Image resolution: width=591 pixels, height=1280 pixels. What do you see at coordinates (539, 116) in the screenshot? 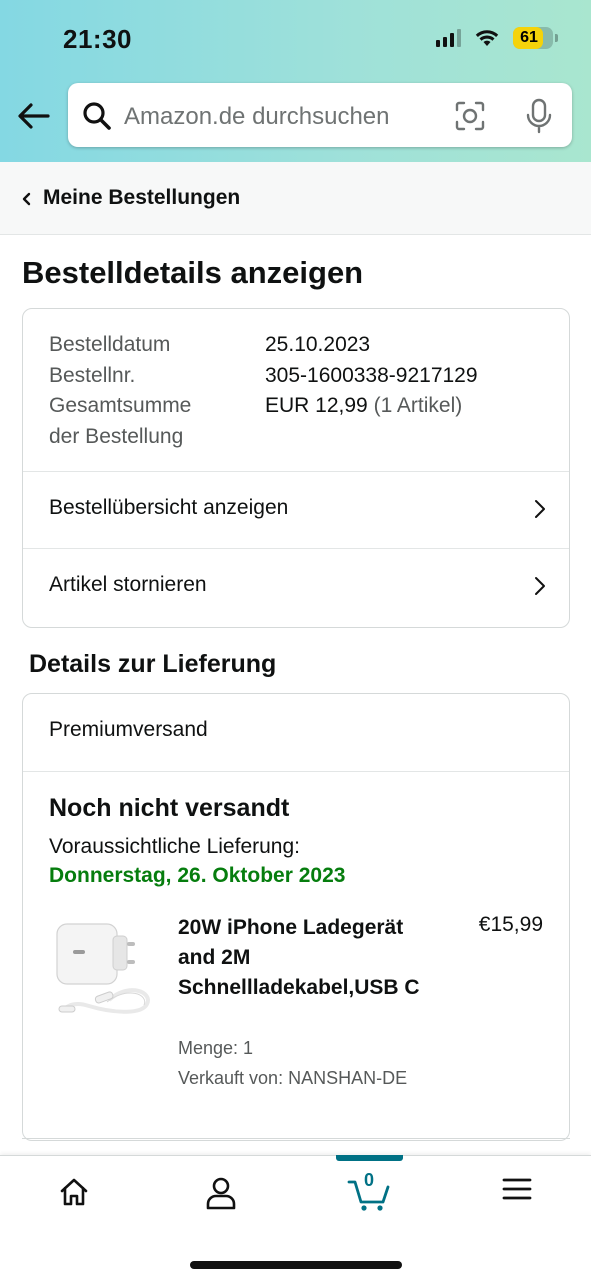
I see `microphone-icon` at bounding box center [539, 116].